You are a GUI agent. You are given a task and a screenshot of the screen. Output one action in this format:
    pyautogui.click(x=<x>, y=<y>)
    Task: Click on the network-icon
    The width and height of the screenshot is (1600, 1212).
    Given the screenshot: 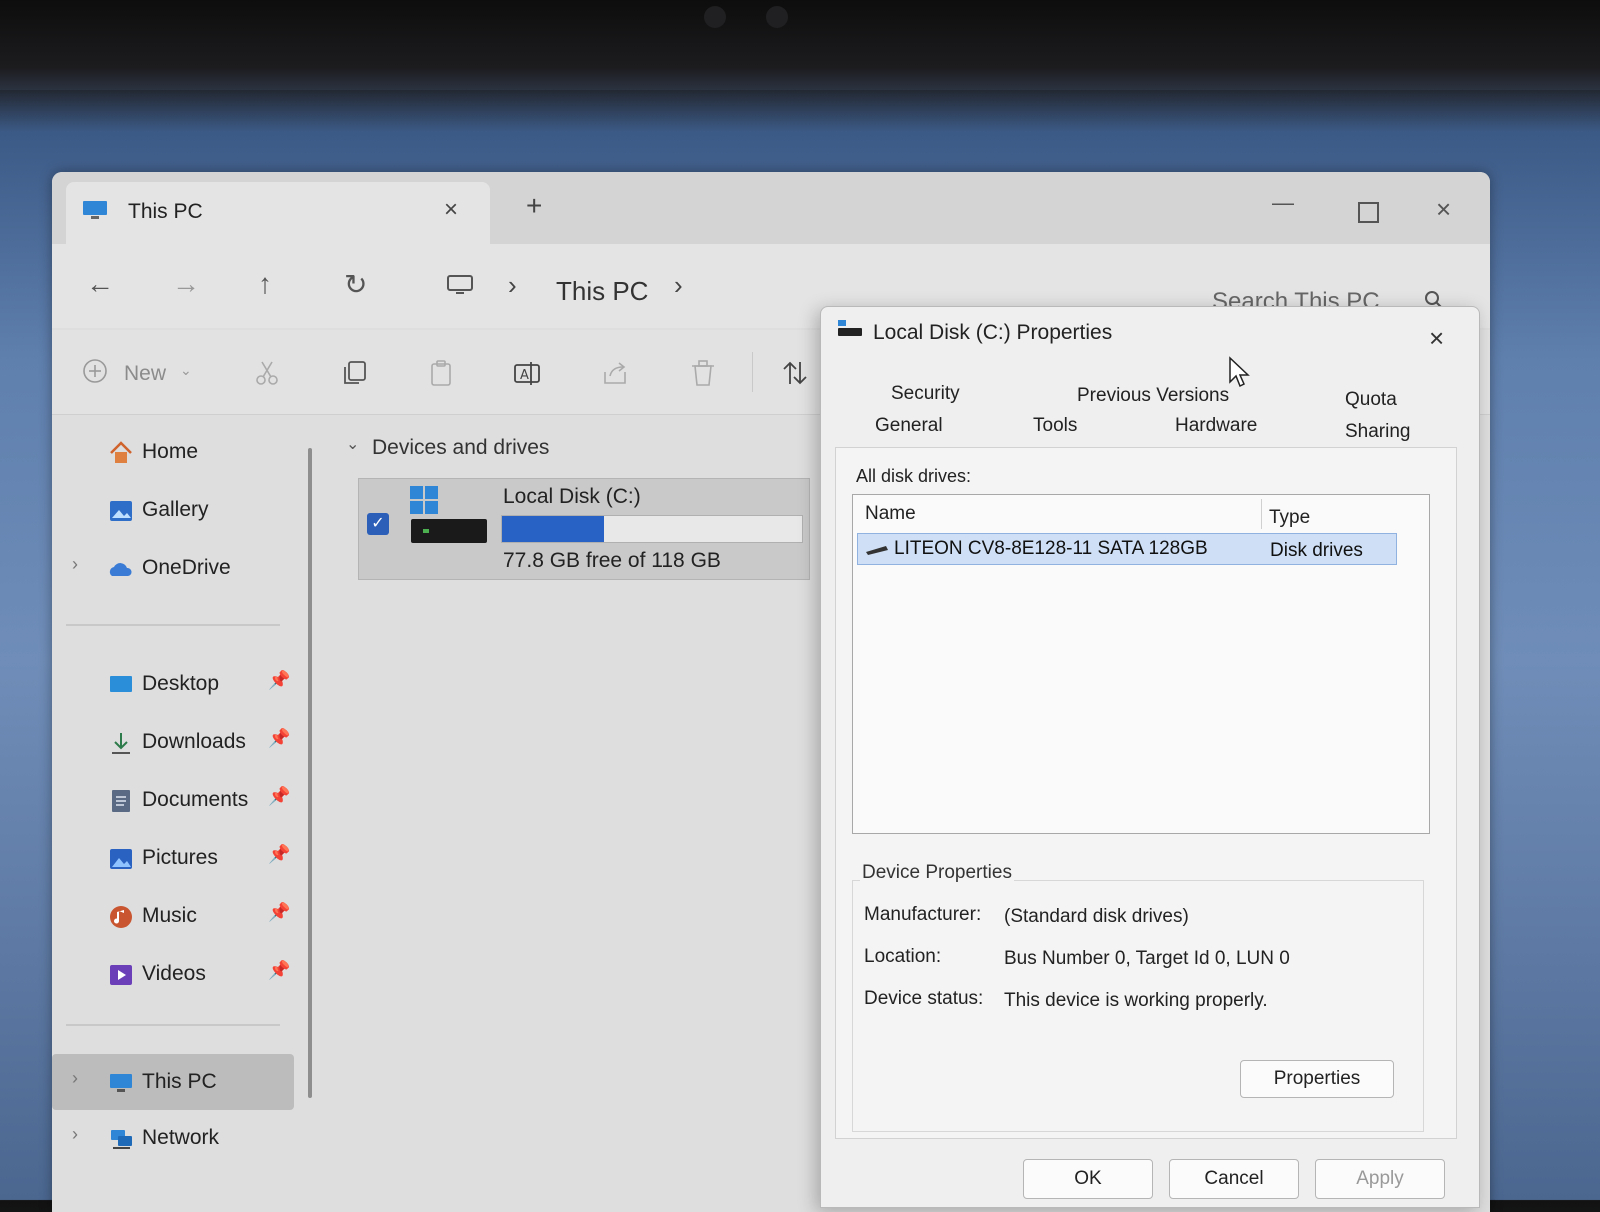 What is the action you would take?
    pyautogui.click(x=121, y=1139)
    